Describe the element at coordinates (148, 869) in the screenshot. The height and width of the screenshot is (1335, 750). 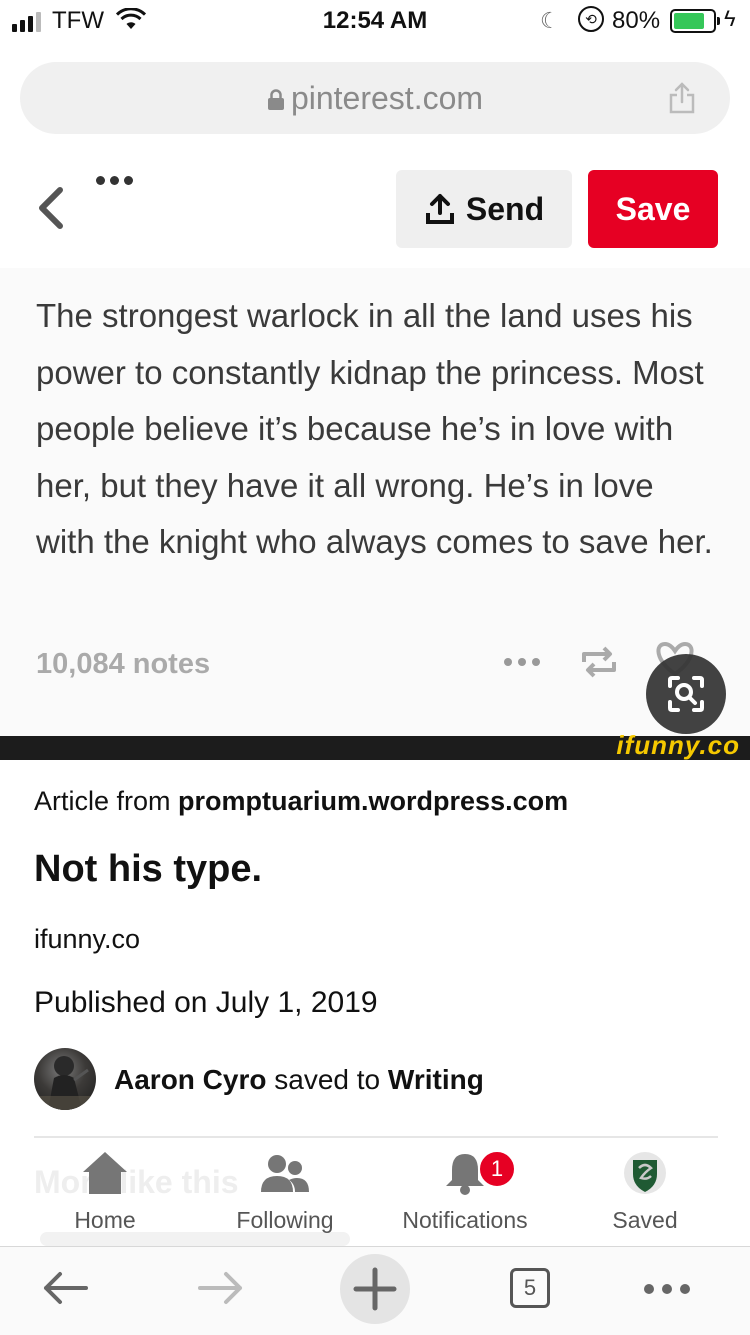
I see `pin-title: Not his type.` at that location.